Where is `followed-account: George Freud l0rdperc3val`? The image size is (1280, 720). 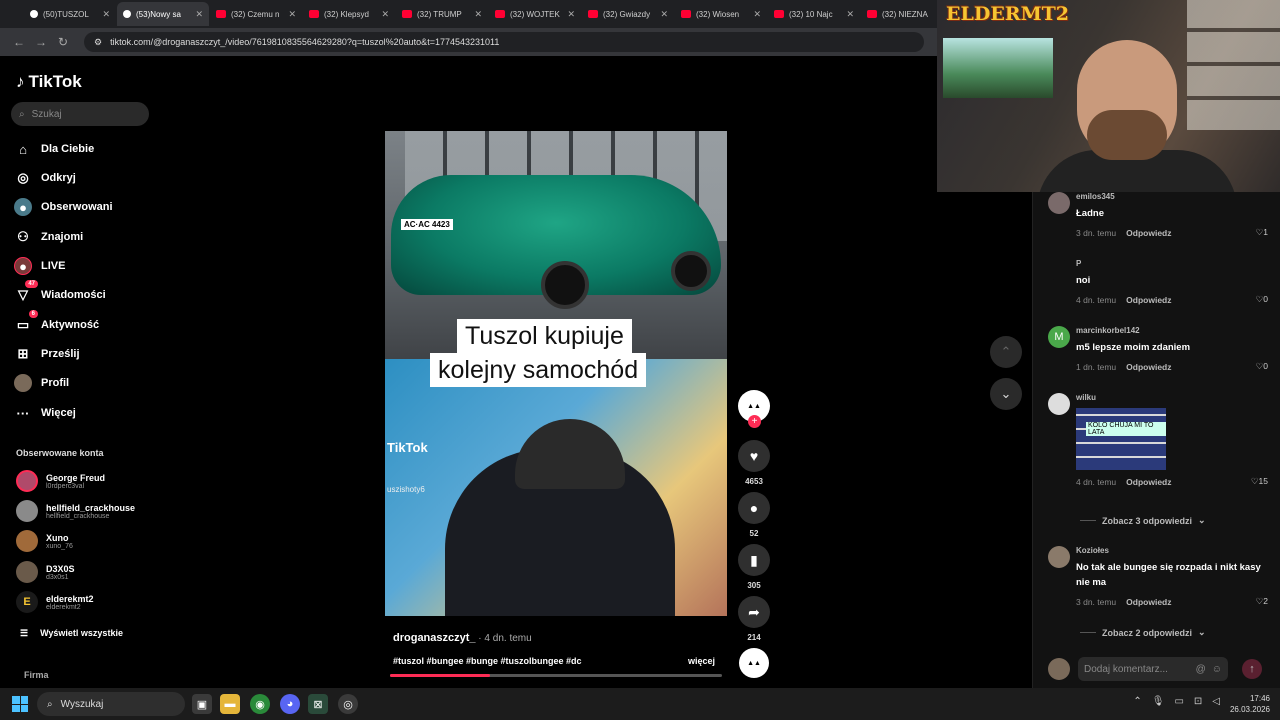 followed-account: George Freud l0rdperc3val is located at coordinates (60, 481).